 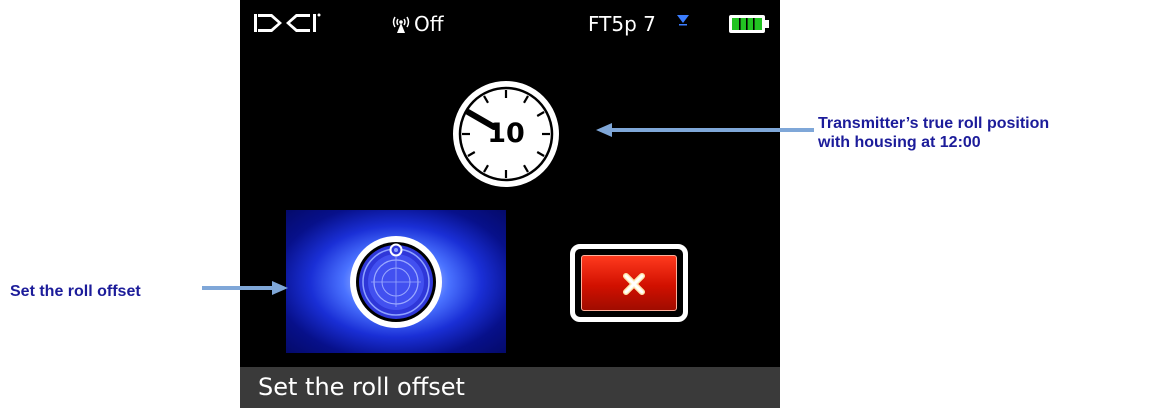 What do you see at coordinates (899, 142) in the screenshot?
I see `true-roll-annotation-line2: with housing at 12:00` at bounding box center [899, 142].